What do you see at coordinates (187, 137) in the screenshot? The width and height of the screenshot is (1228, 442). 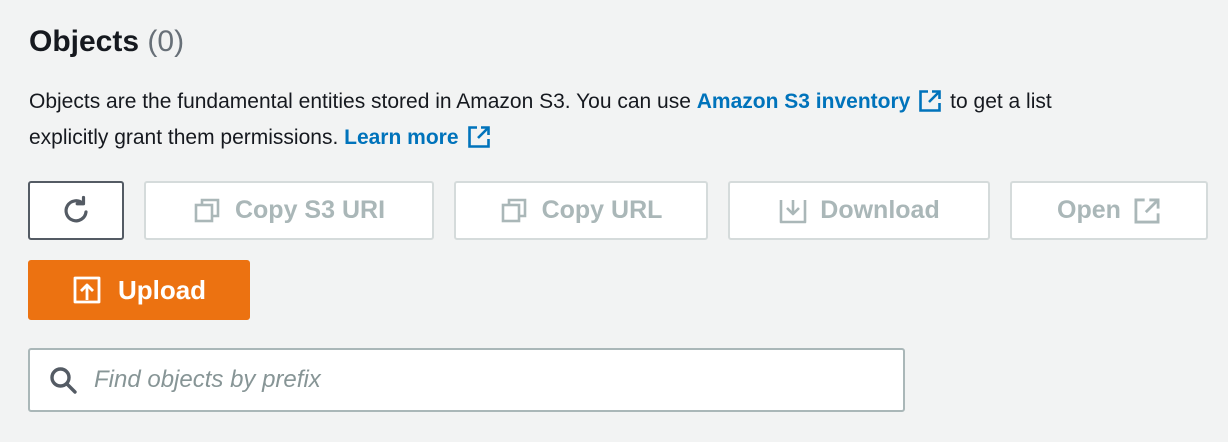 I see `description-text-2: explicitly grant them permissions.` at bounding box center [187, 137].